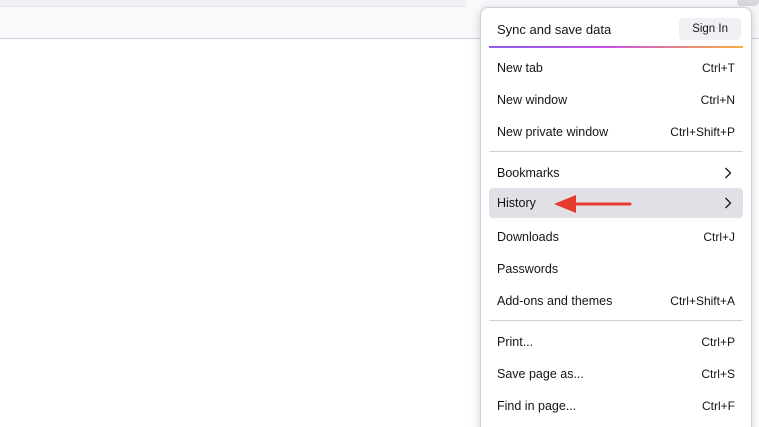 The image size is (759, 427). I want to click on menu-item-label: Add-ons and themes, so click(555, 301).